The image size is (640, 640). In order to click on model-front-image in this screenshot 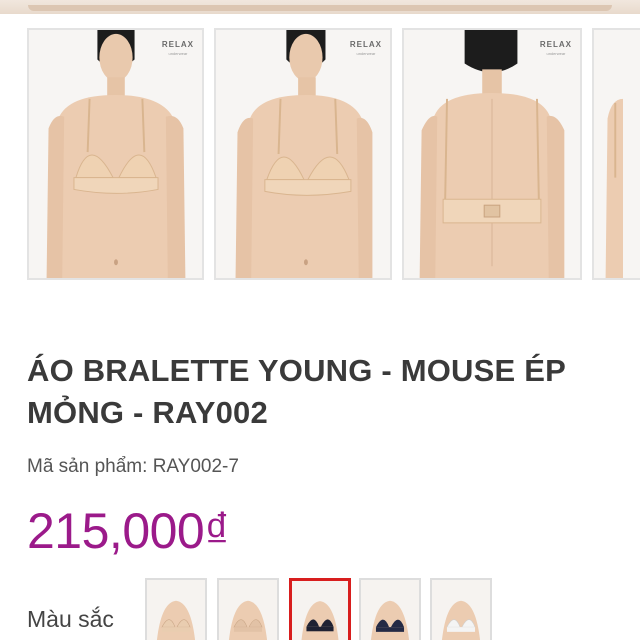, I will do `click(115, 154)`.